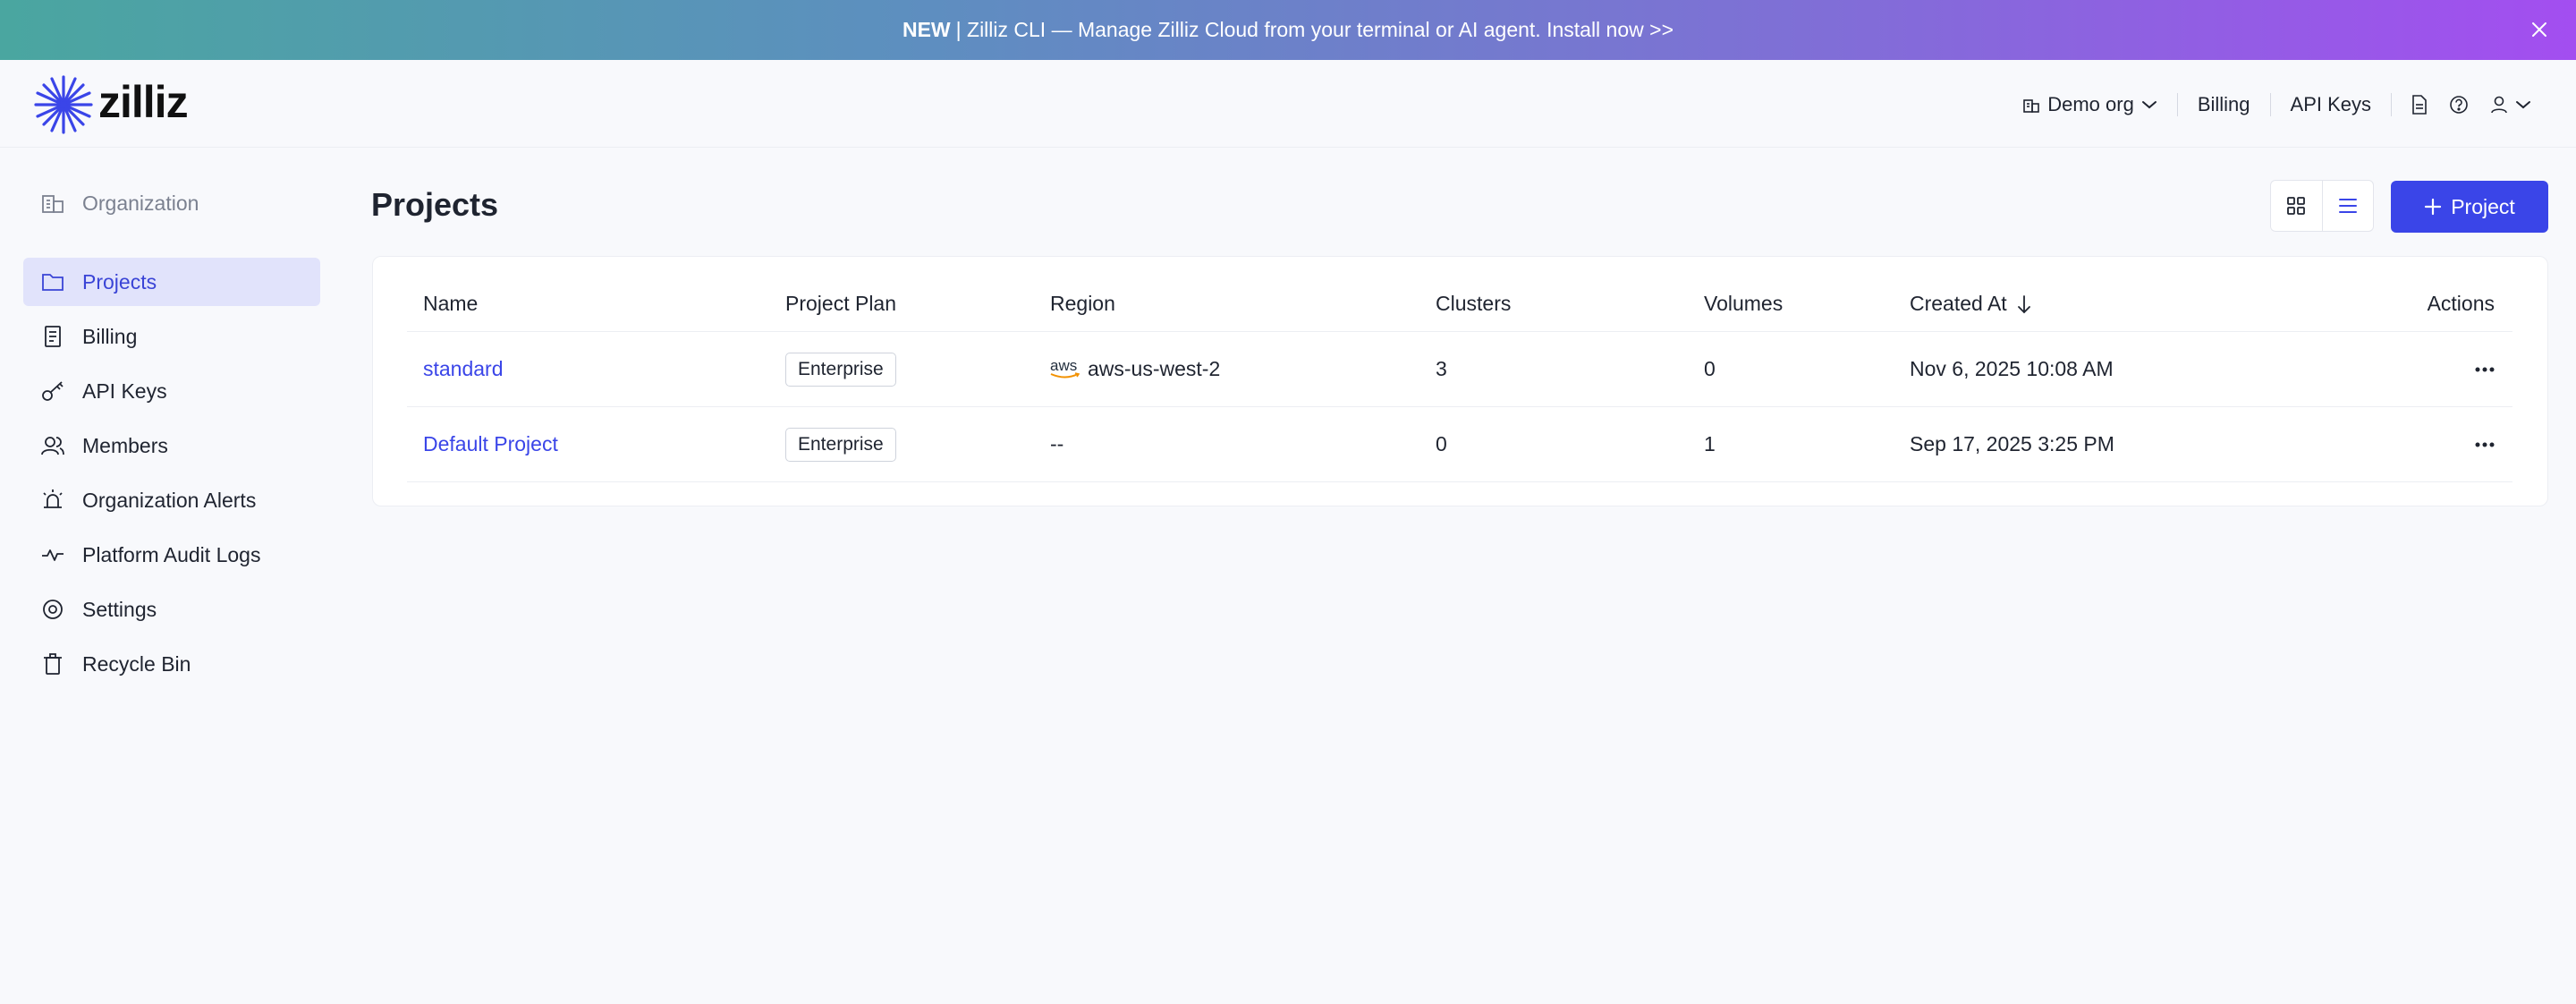 Image resolution: width=2576 pixels, height=1004 pixels. Describe the element at coordinates (140, 203) in the screenshot. I see `sidebar-item-label: Organization` at that location.